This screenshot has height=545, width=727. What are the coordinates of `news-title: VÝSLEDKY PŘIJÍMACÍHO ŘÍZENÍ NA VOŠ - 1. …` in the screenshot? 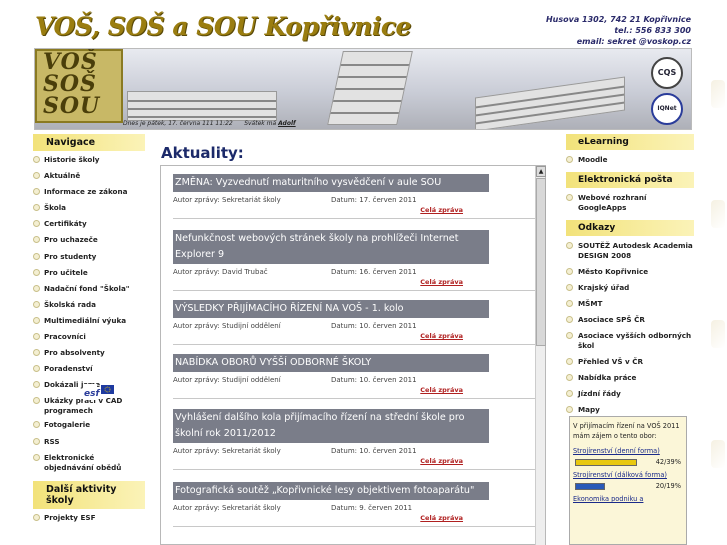 It's located at (331, 309).